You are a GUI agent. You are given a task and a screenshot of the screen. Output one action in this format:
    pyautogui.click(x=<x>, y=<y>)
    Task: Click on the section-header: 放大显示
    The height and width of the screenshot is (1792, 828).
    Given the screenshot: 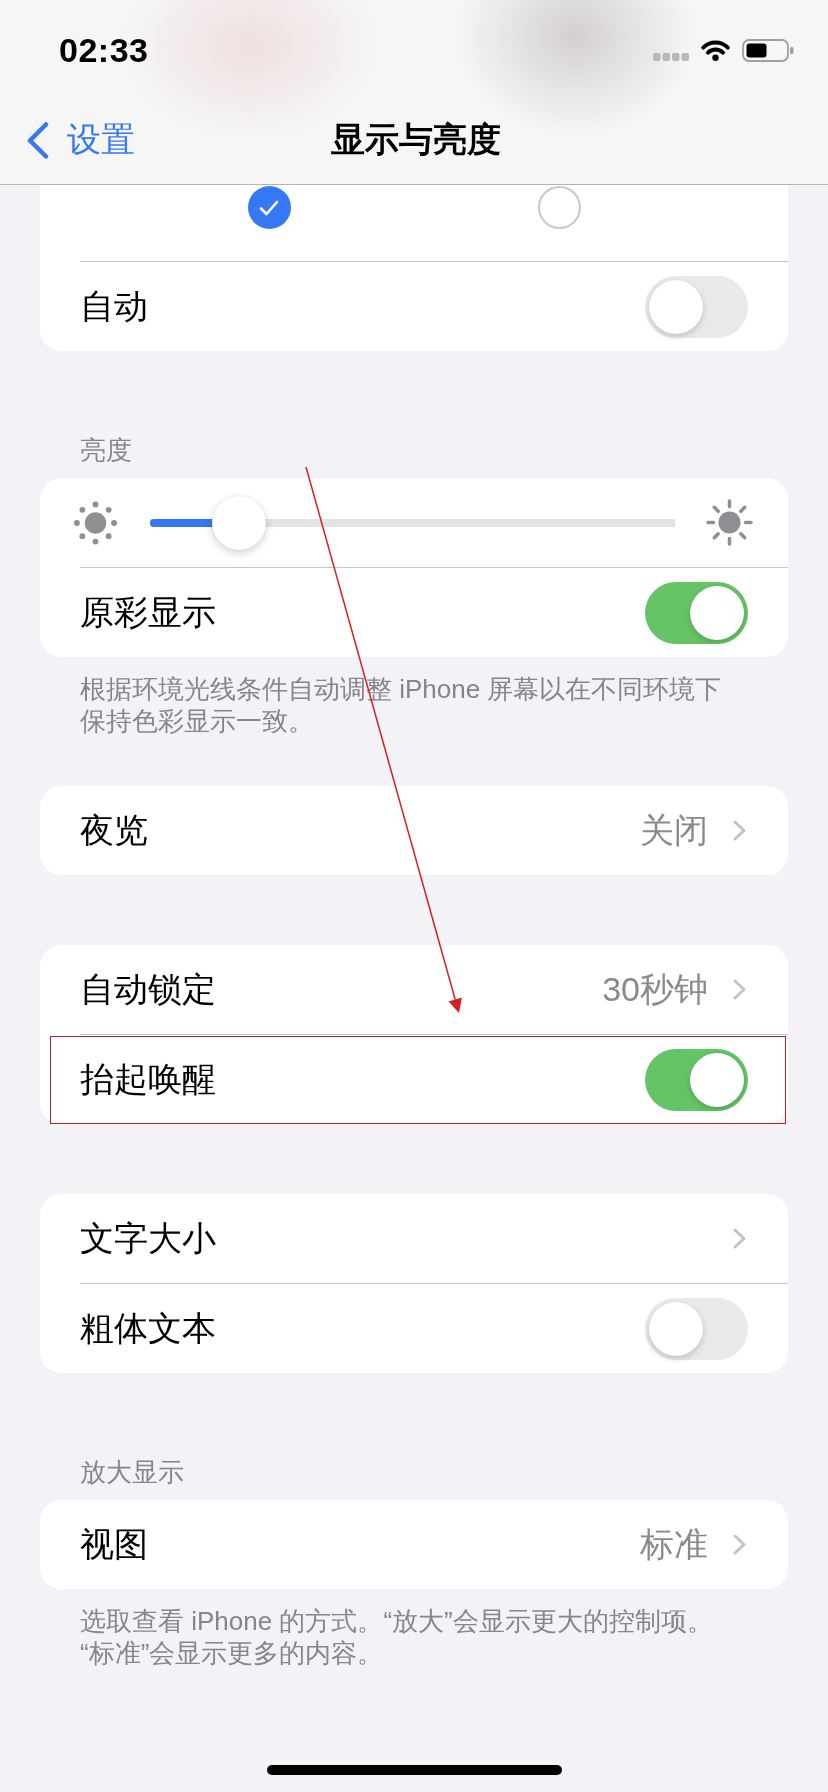 What is the action you would take?
    pyautogui.click(x=132, y=1472)
    